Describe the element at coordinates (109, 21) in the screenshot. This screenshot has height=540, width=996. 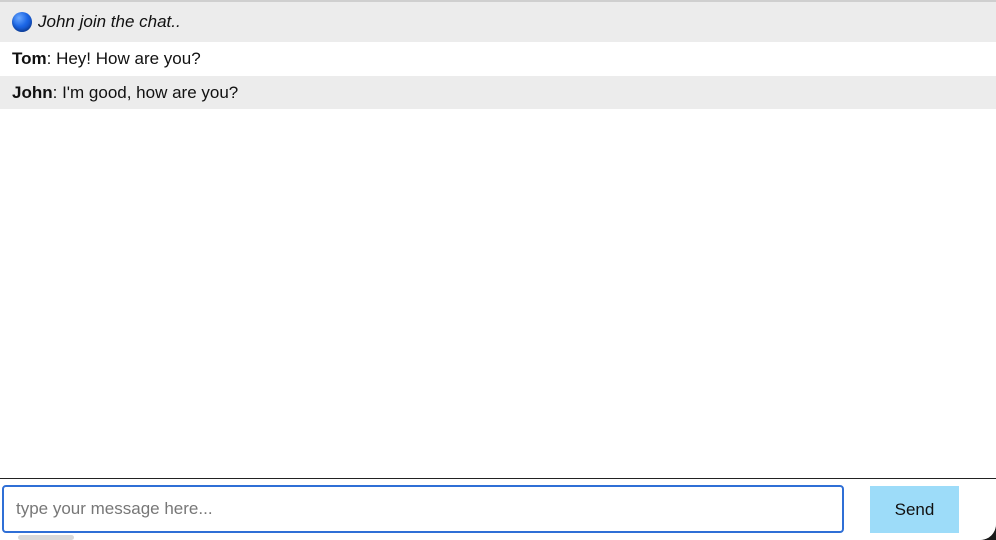
I see `join-notice-text: John join the chat..` at that location.